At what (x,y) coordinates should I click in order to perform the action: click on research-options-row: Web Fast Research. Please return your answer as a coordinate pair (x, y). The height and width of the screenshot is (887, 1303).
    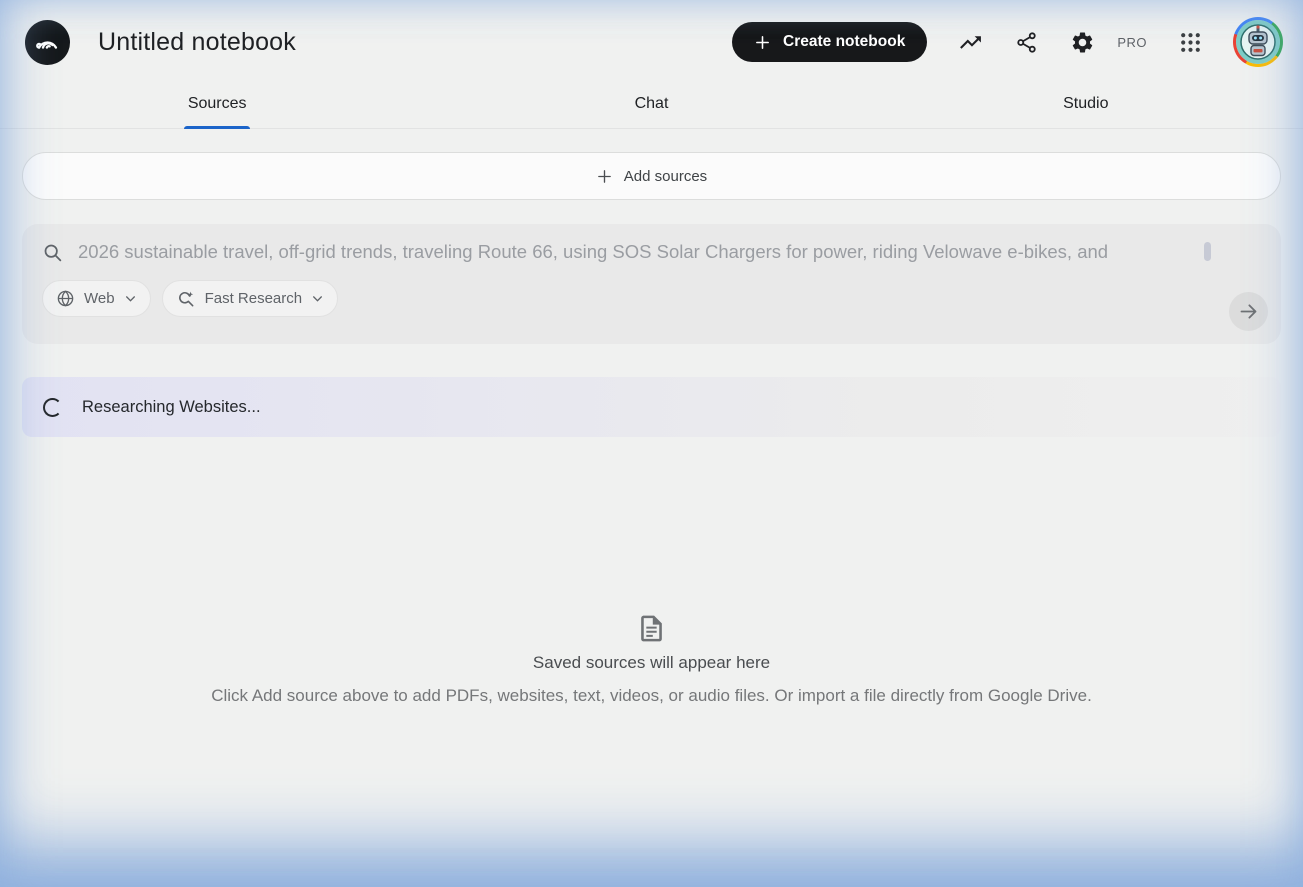
    Looking at the image, I should click on (651, 298).